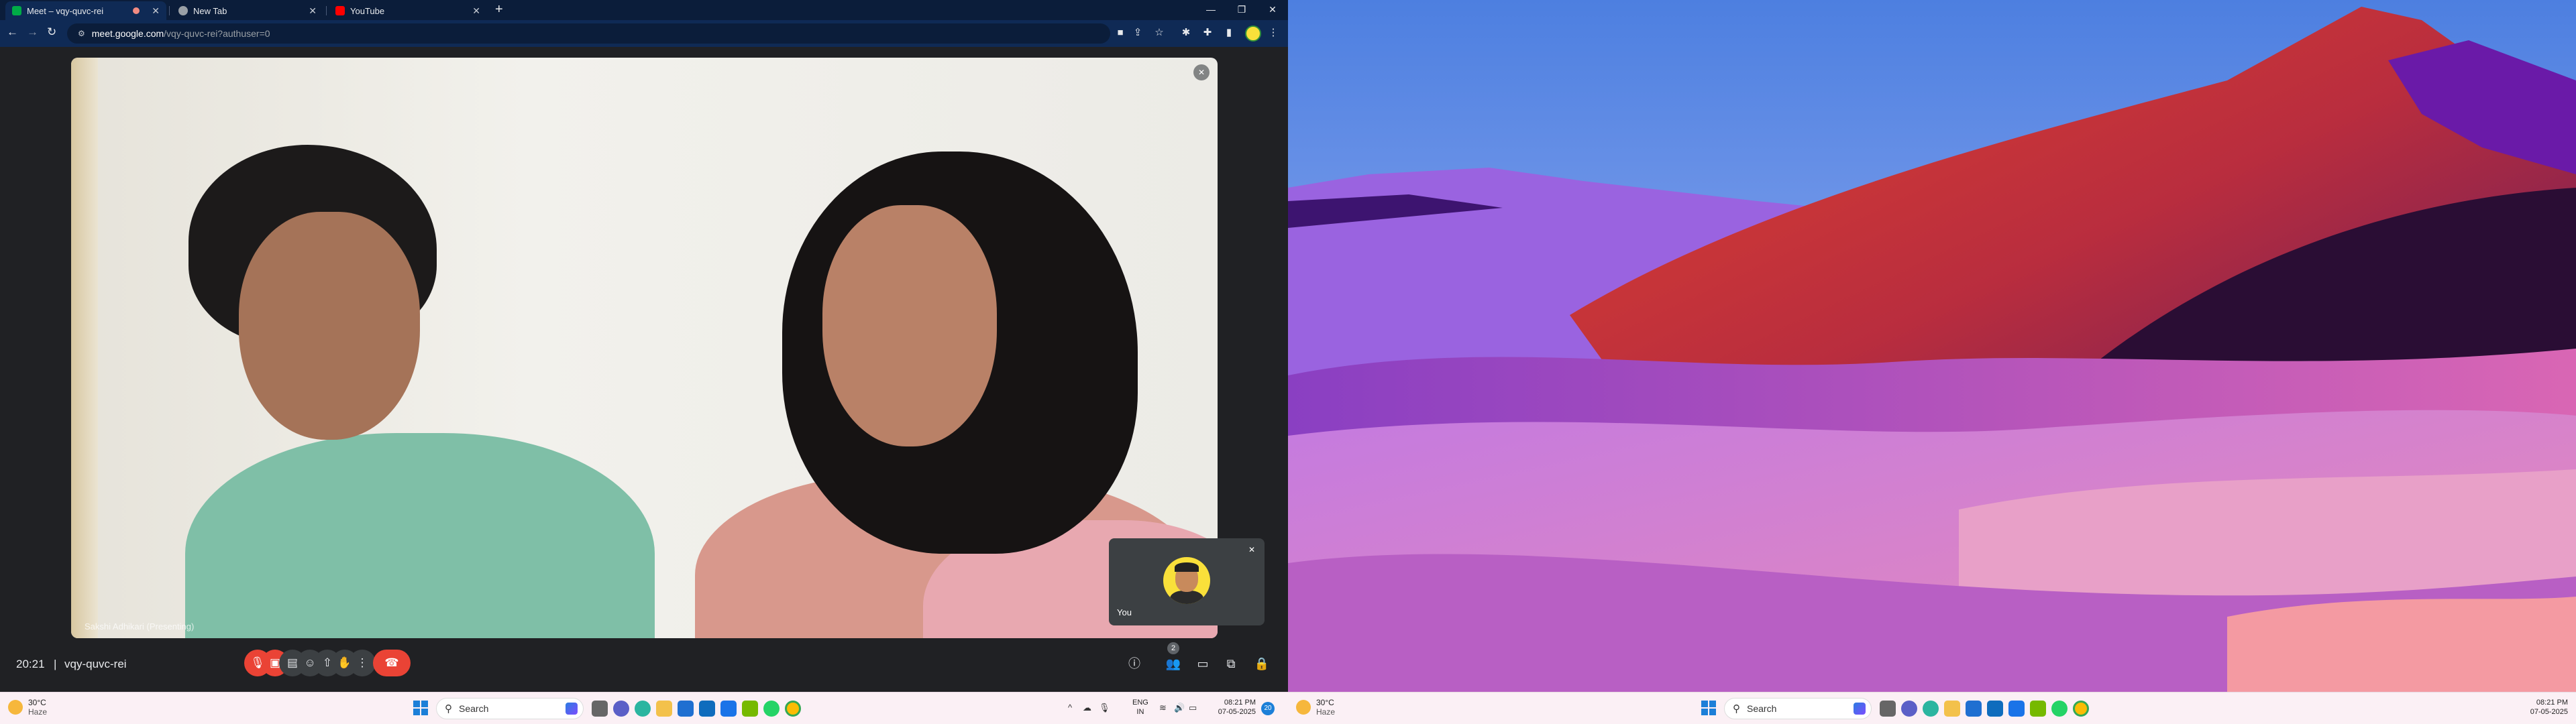 This screenshot has width=2576, height=724. Describe the element at coordinates (1104, 708) in the screenshot. I see `microphone-tray-icon: 🎙` at that location.